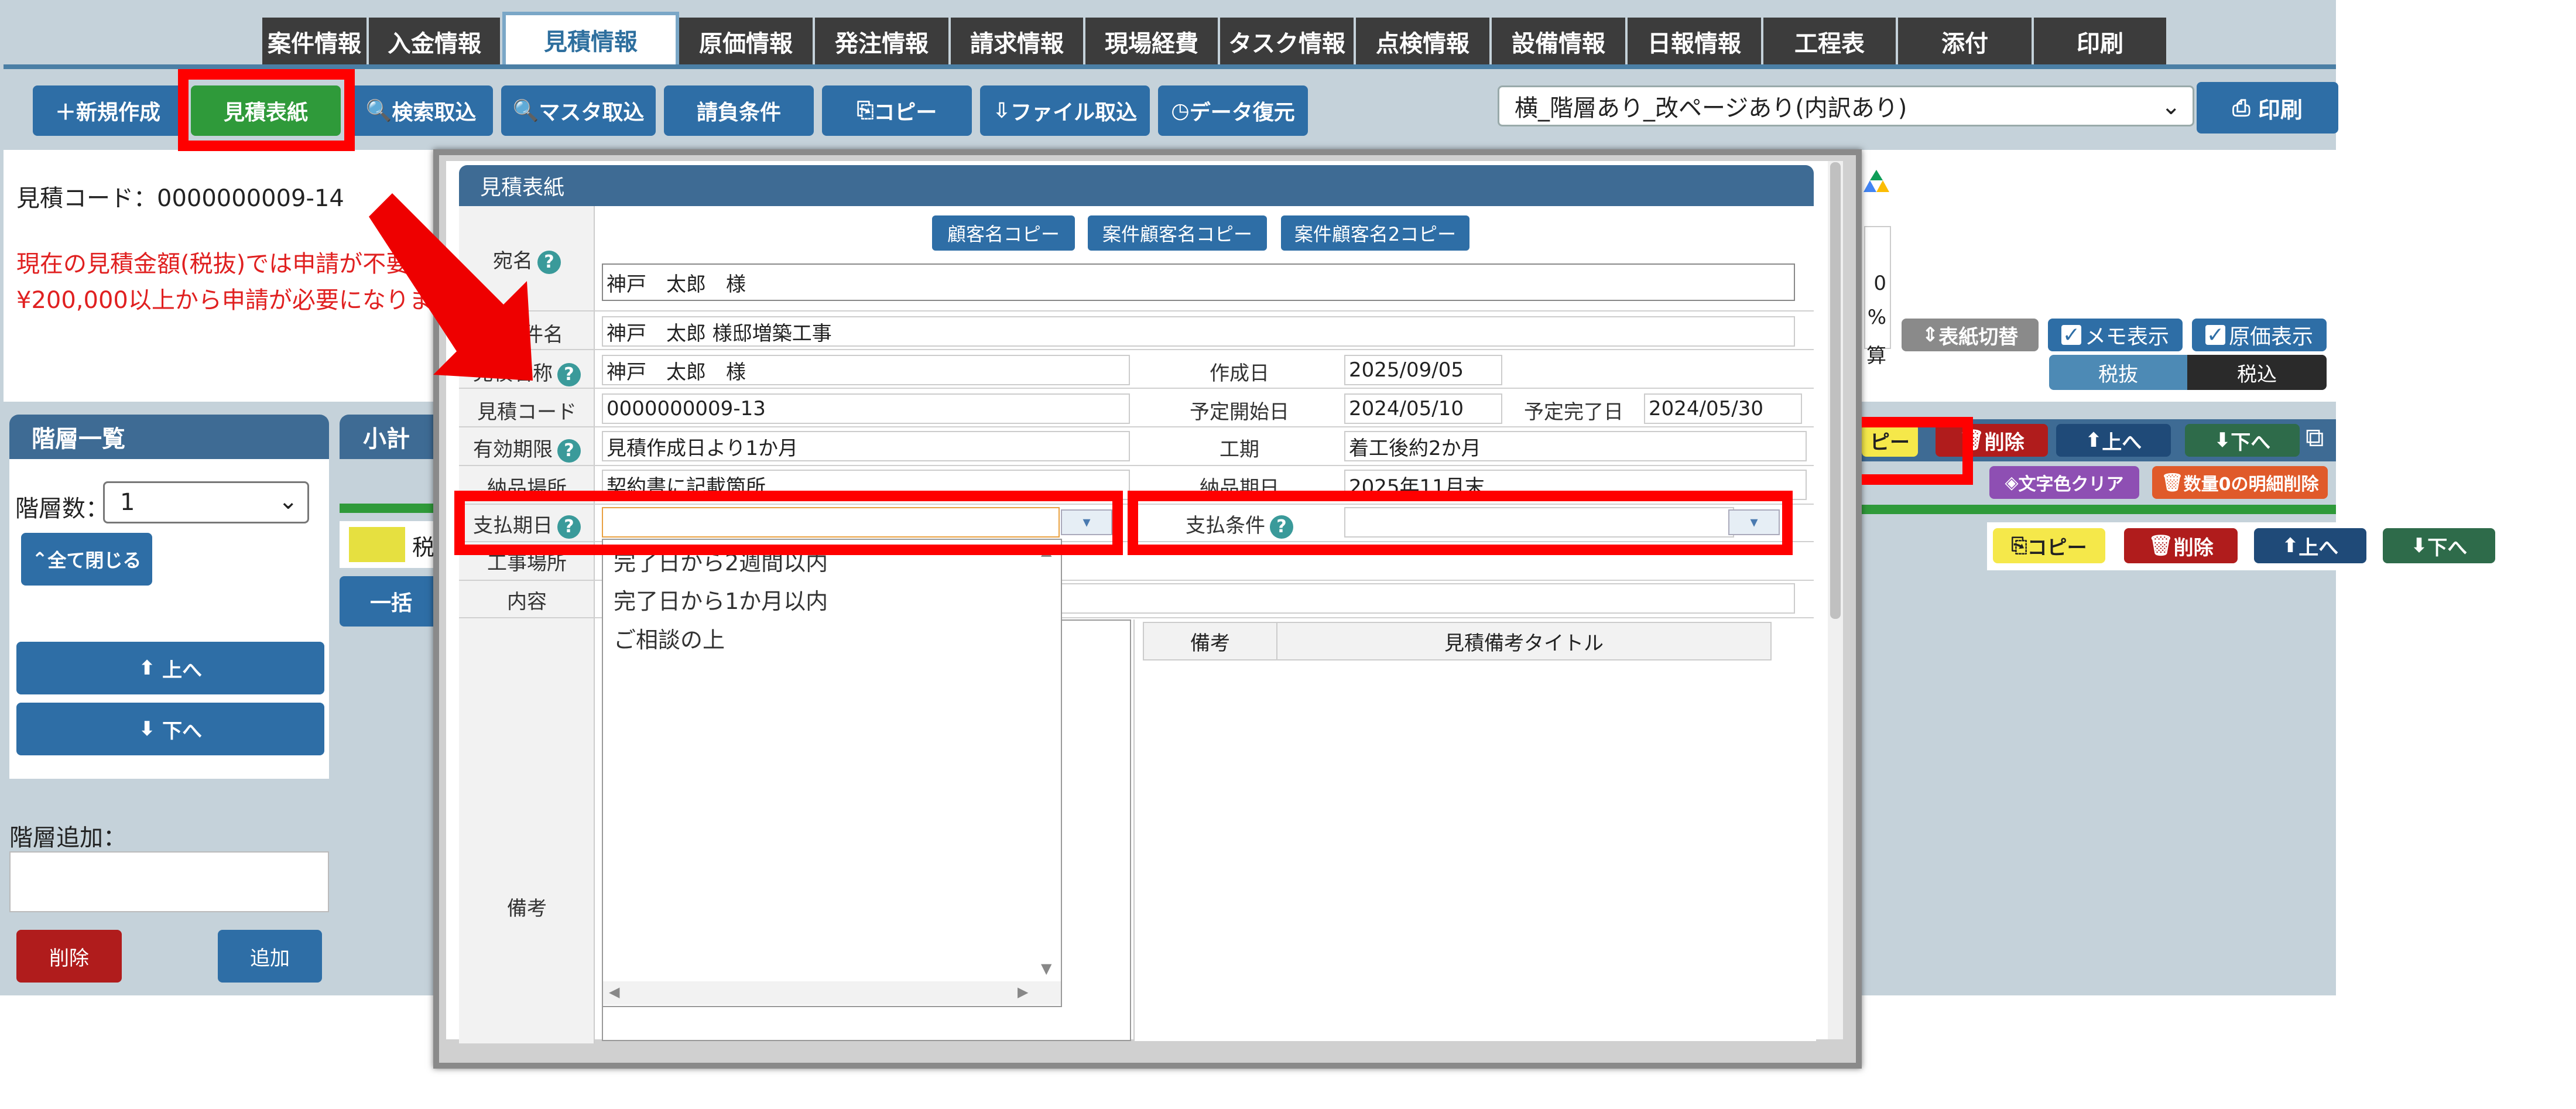  What do you see at coordinates (2064, 482) in the screenshot?
I see `clear-color-button: ◈ 文字色クリア` at bounding box center [2064, 482].